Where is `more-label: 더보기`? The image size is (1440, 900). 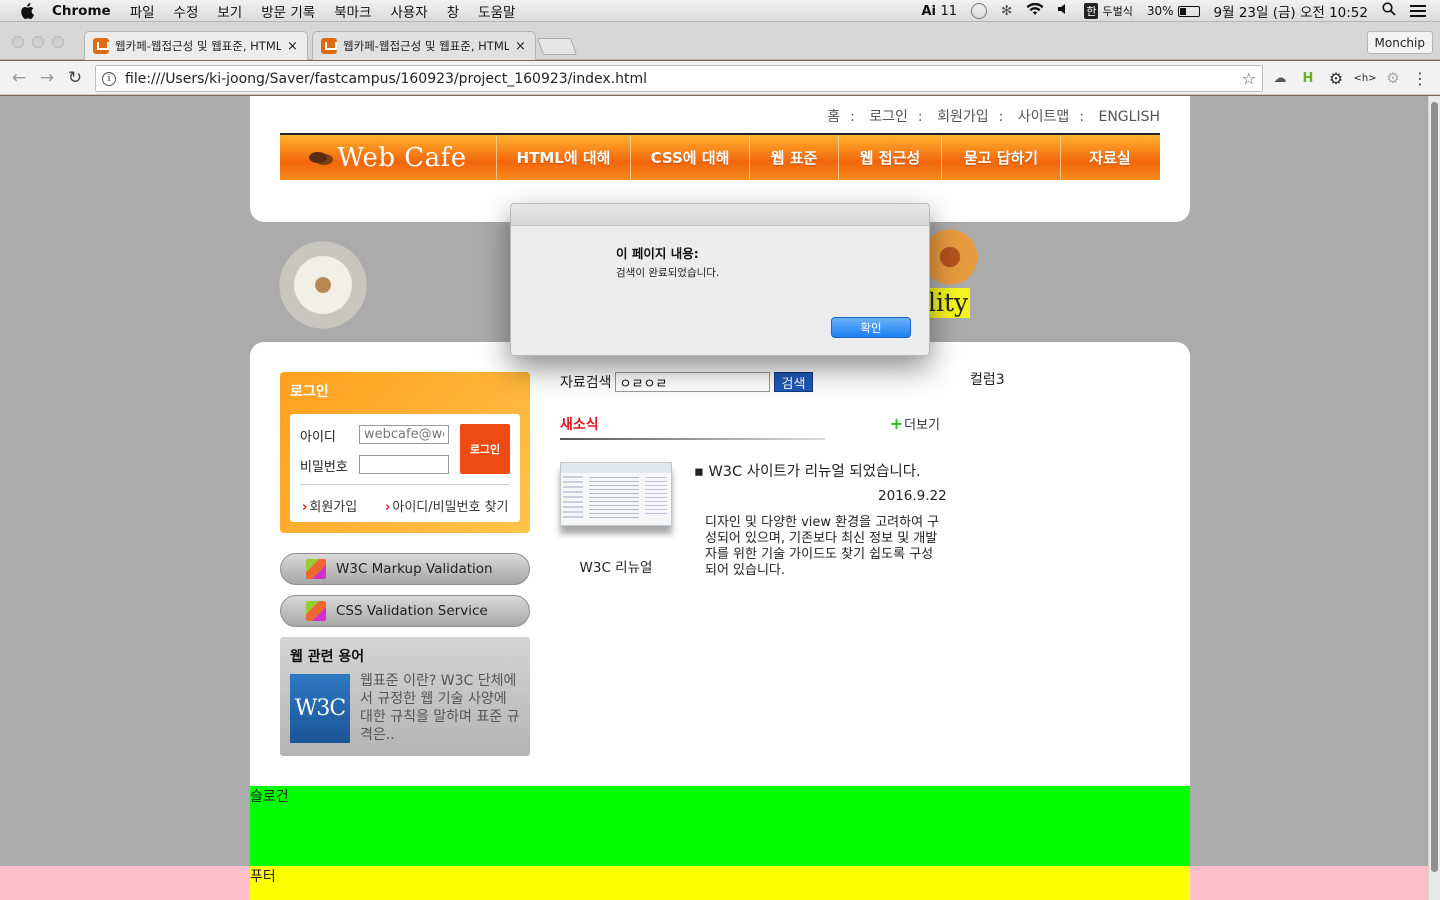 more-label: 더보기 is located at coordinates (922, 425).